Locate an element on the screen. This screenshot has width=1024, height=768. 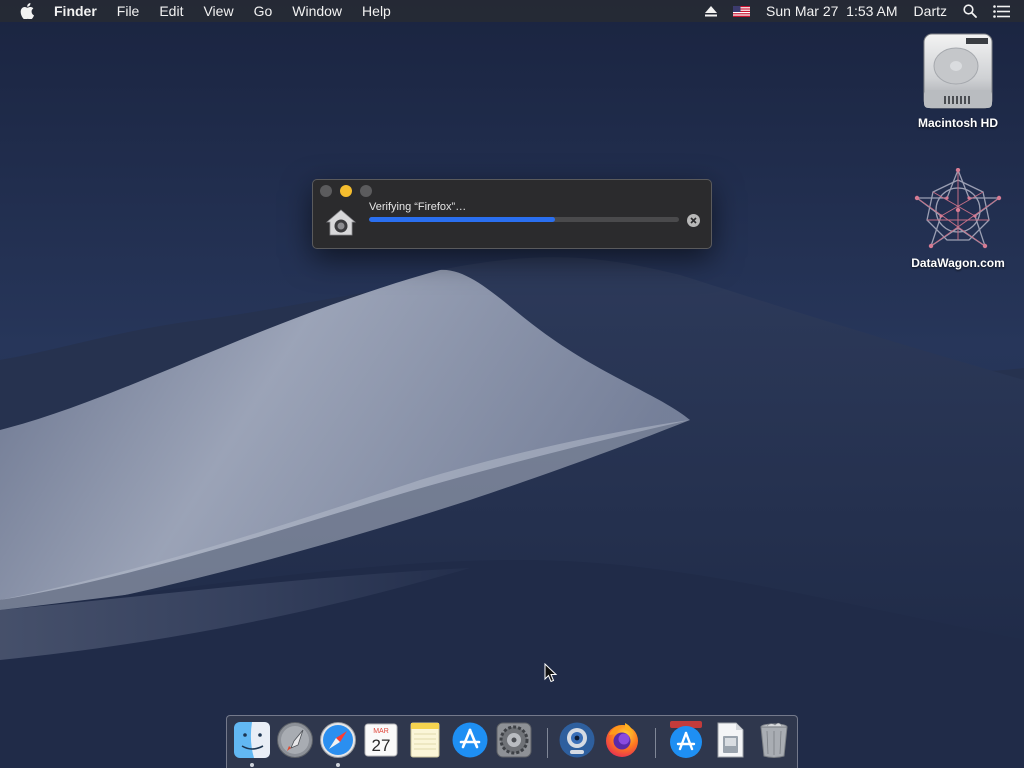
dock-trash is located at coordinates (774, 740).